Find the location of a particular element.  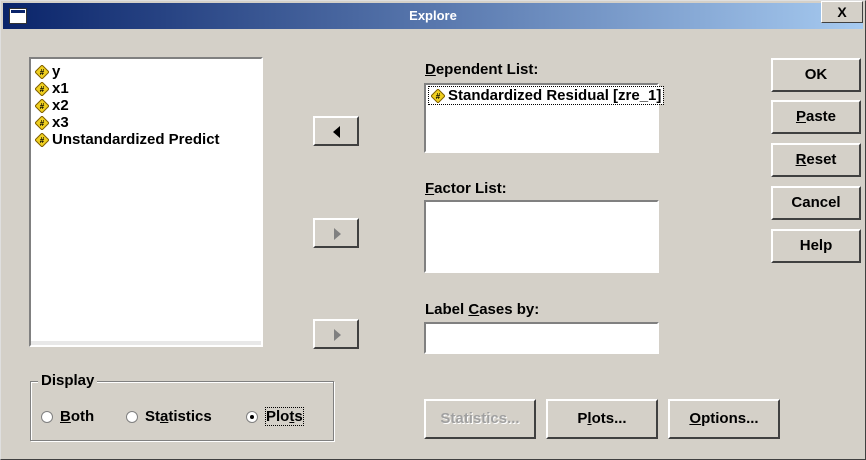

factor-list-label: Factor List: is located at coordinates (466, 188).